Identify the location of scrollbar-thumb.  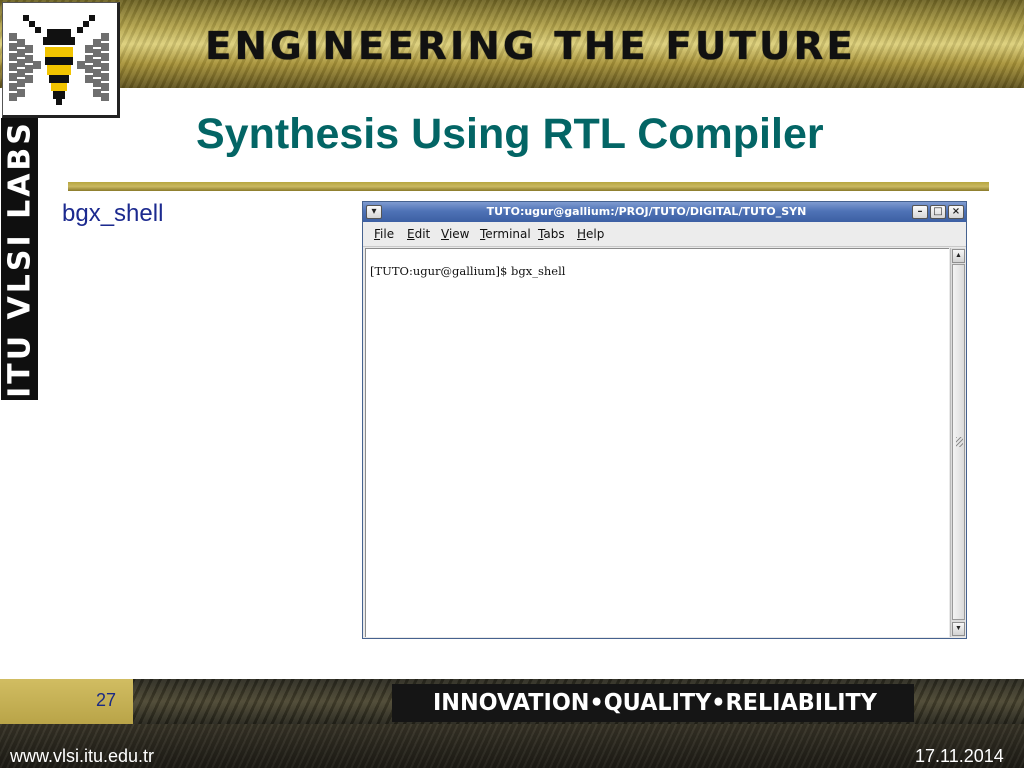
(958, 442).